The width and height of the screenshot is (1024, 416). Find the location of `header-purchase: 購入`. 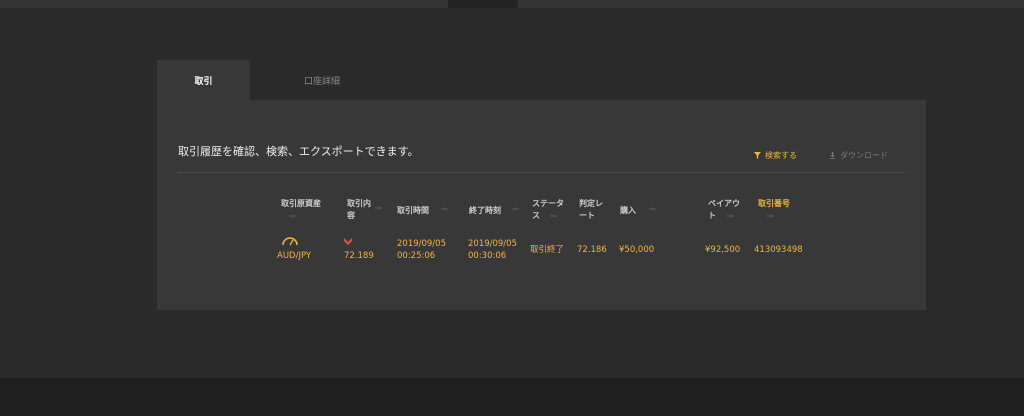

header-purchase: 購入 is located at coordinates (628, 211).